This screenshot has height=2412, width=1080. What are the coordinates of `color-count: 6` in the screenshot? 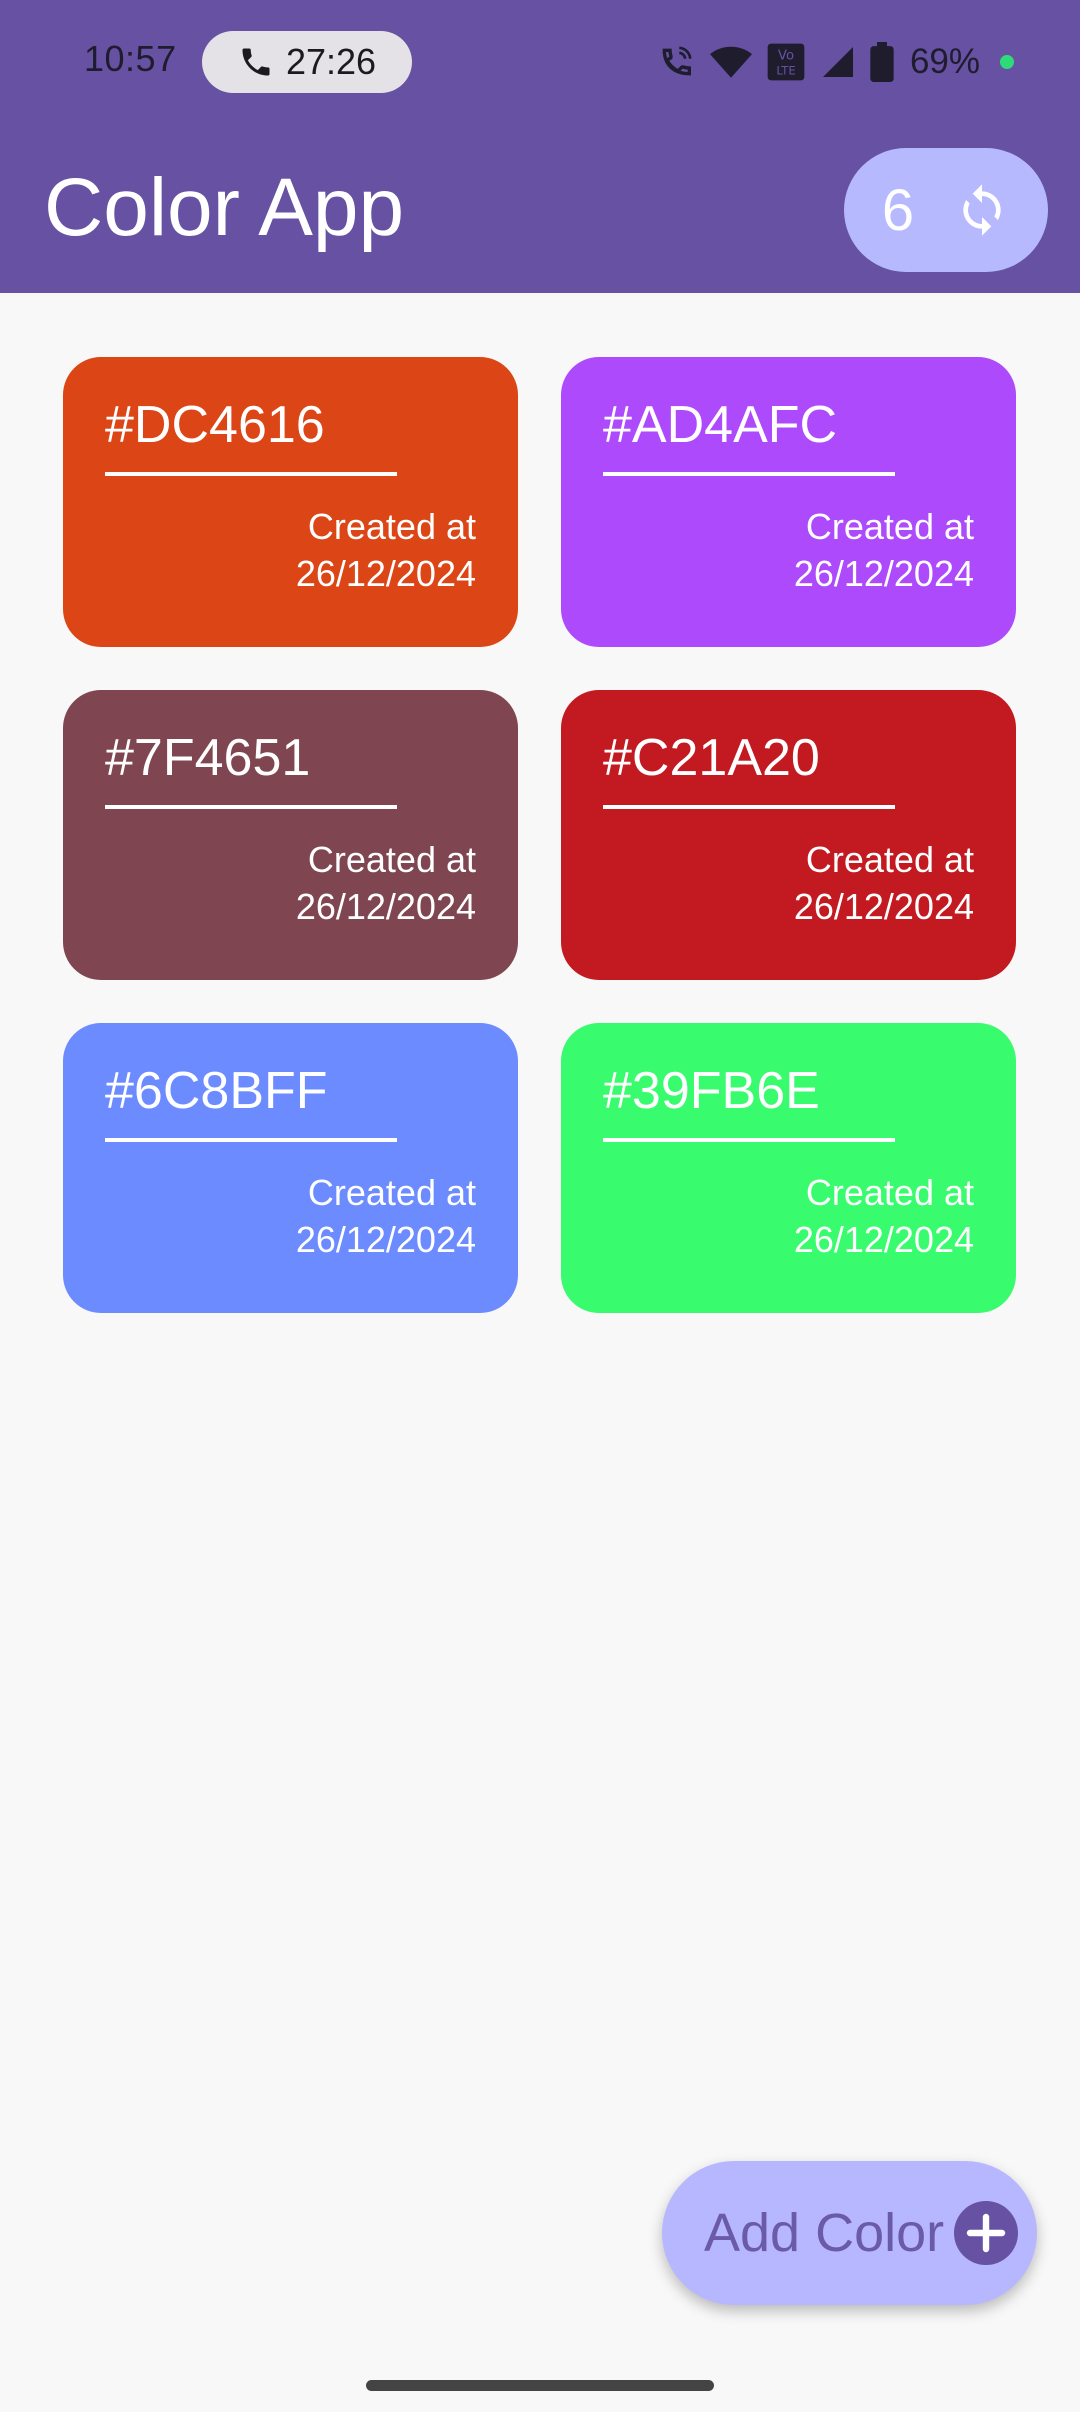 It's located at (898, 210).